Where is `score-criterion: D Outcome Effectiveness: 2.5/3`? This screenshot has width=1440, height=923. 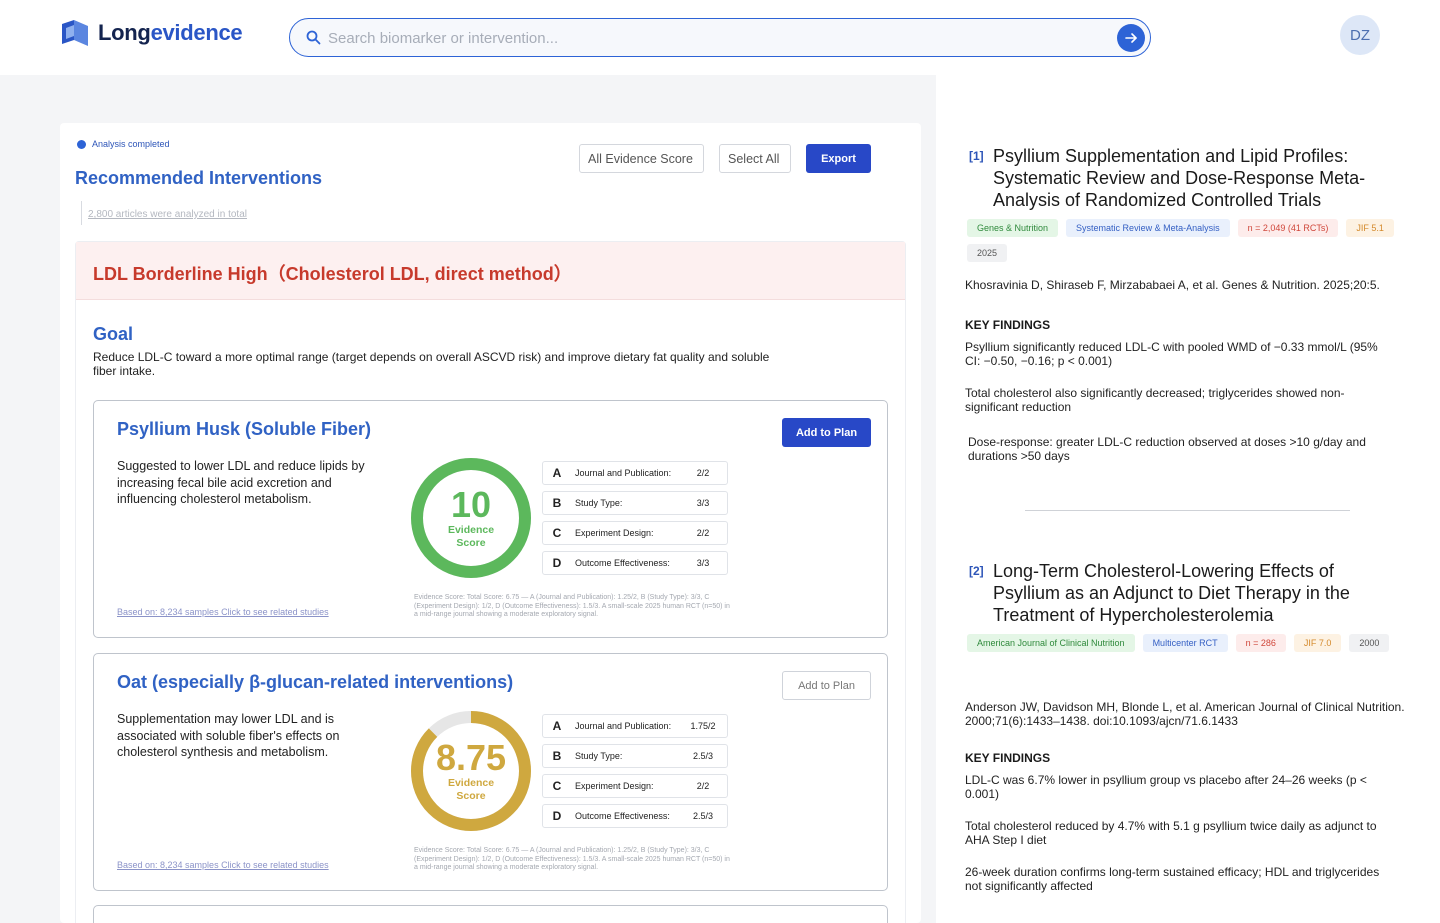 score-criterion: D Outcome Effectiveness: 2.5/3 is located at coordinates (635, 816).